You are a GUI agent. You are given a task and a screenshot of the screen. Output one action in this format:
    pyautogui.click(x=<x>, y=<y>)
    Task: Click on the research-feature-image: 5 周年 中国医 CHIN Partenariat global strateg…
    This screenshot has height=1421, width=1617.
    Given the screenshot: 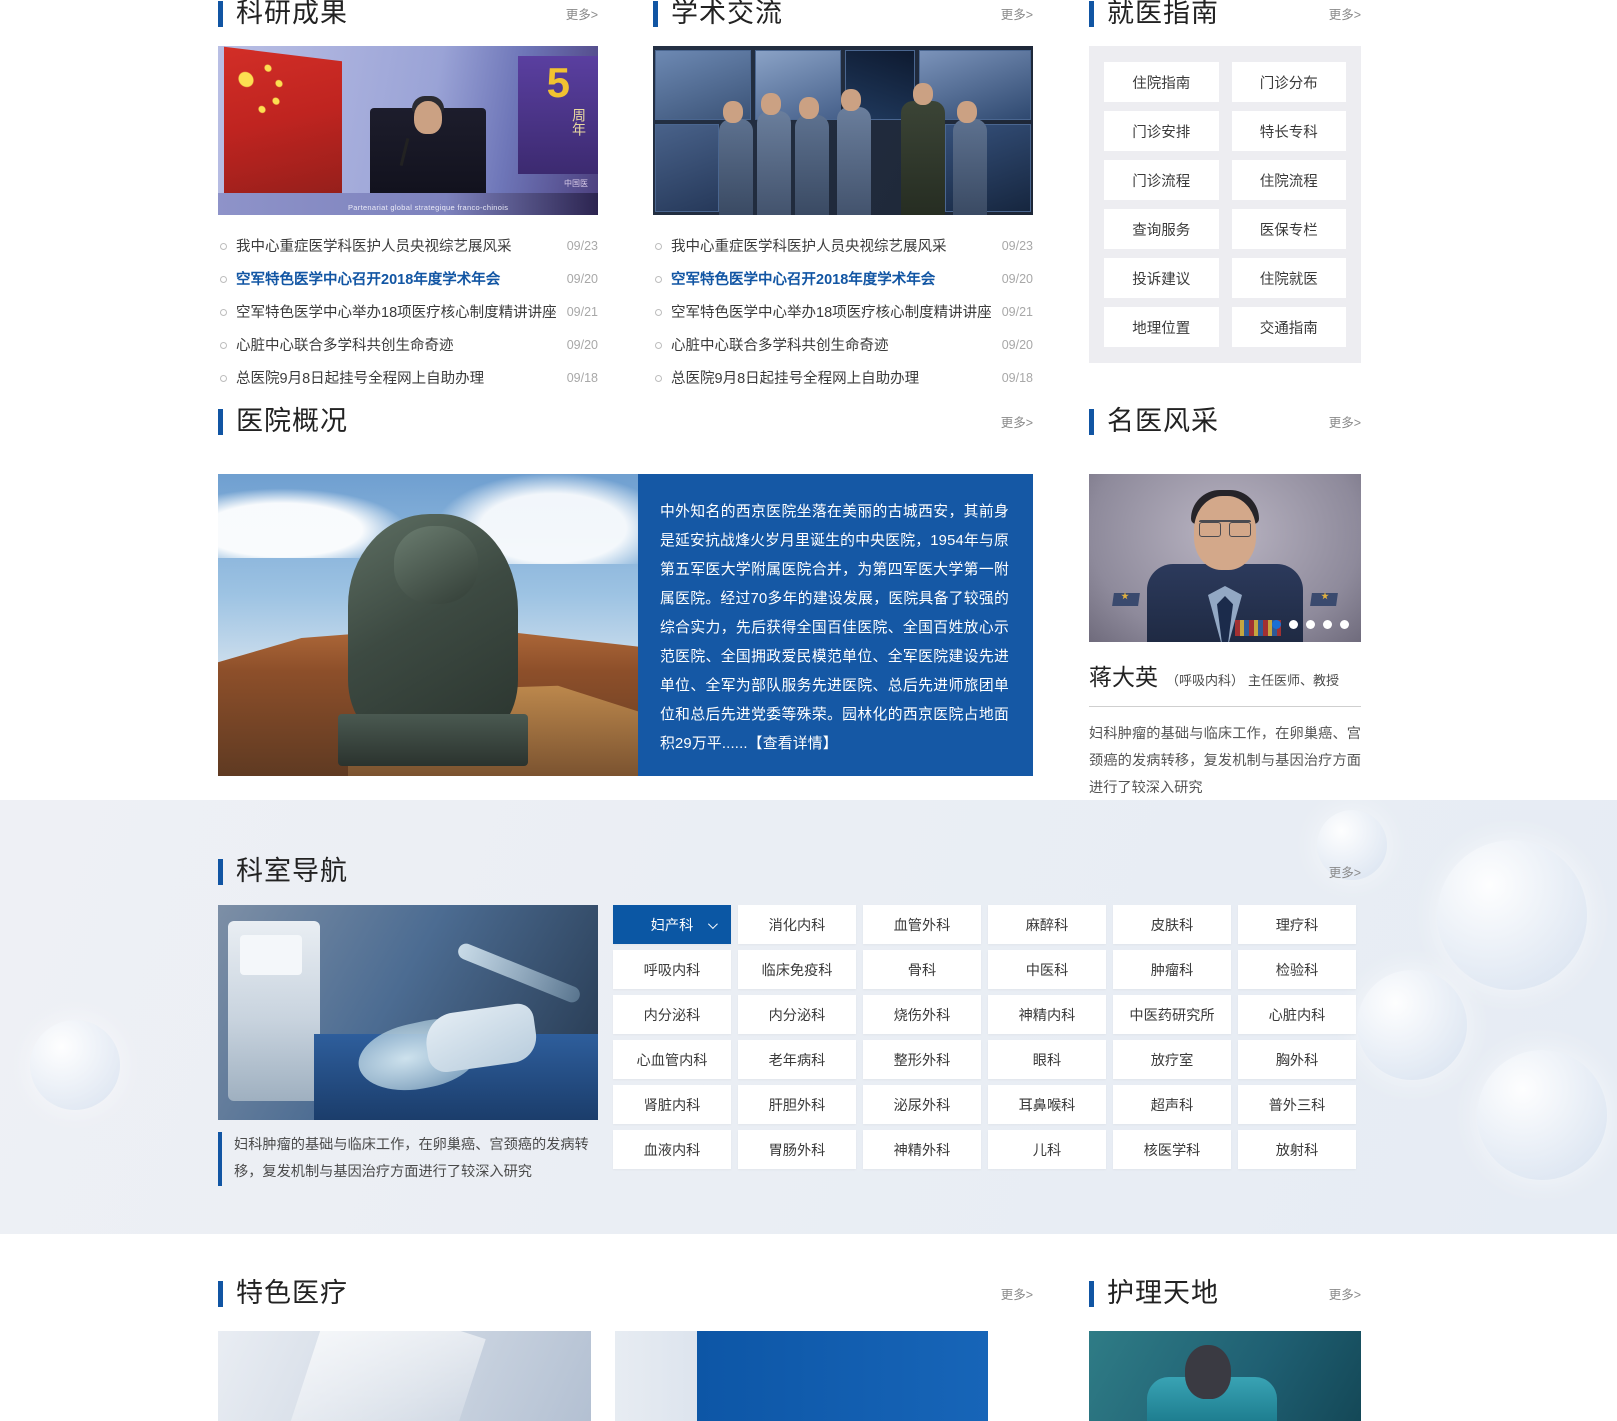 What is the action you would take?
    pyautogui.click(x=408, y=130)
    